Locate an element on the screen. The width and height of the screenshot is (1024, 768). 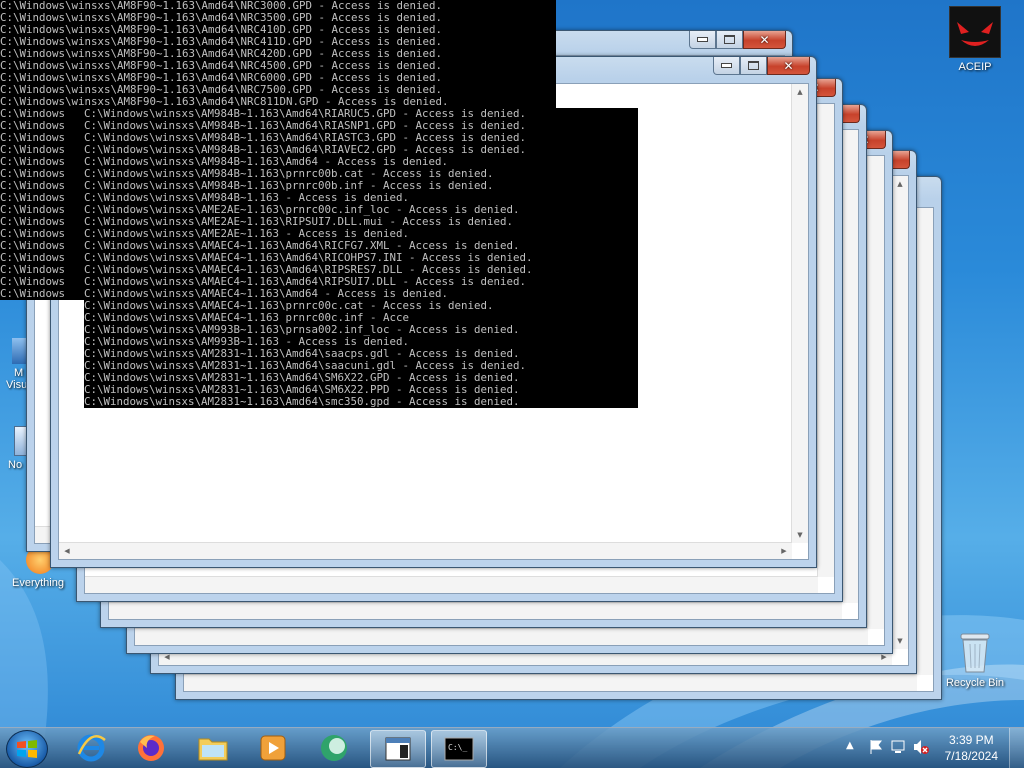
network-icon is located at coordinates (898, 747).